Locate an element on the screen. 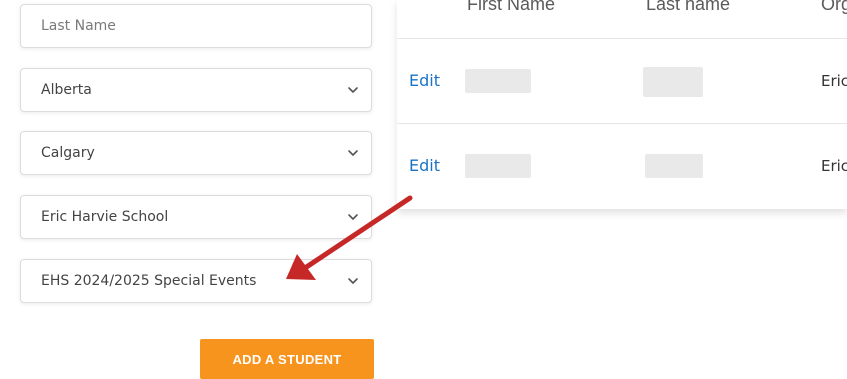 The width and height of the screenshot is (847, 379). province-select: Alberta is located at coordinates (196, 90).